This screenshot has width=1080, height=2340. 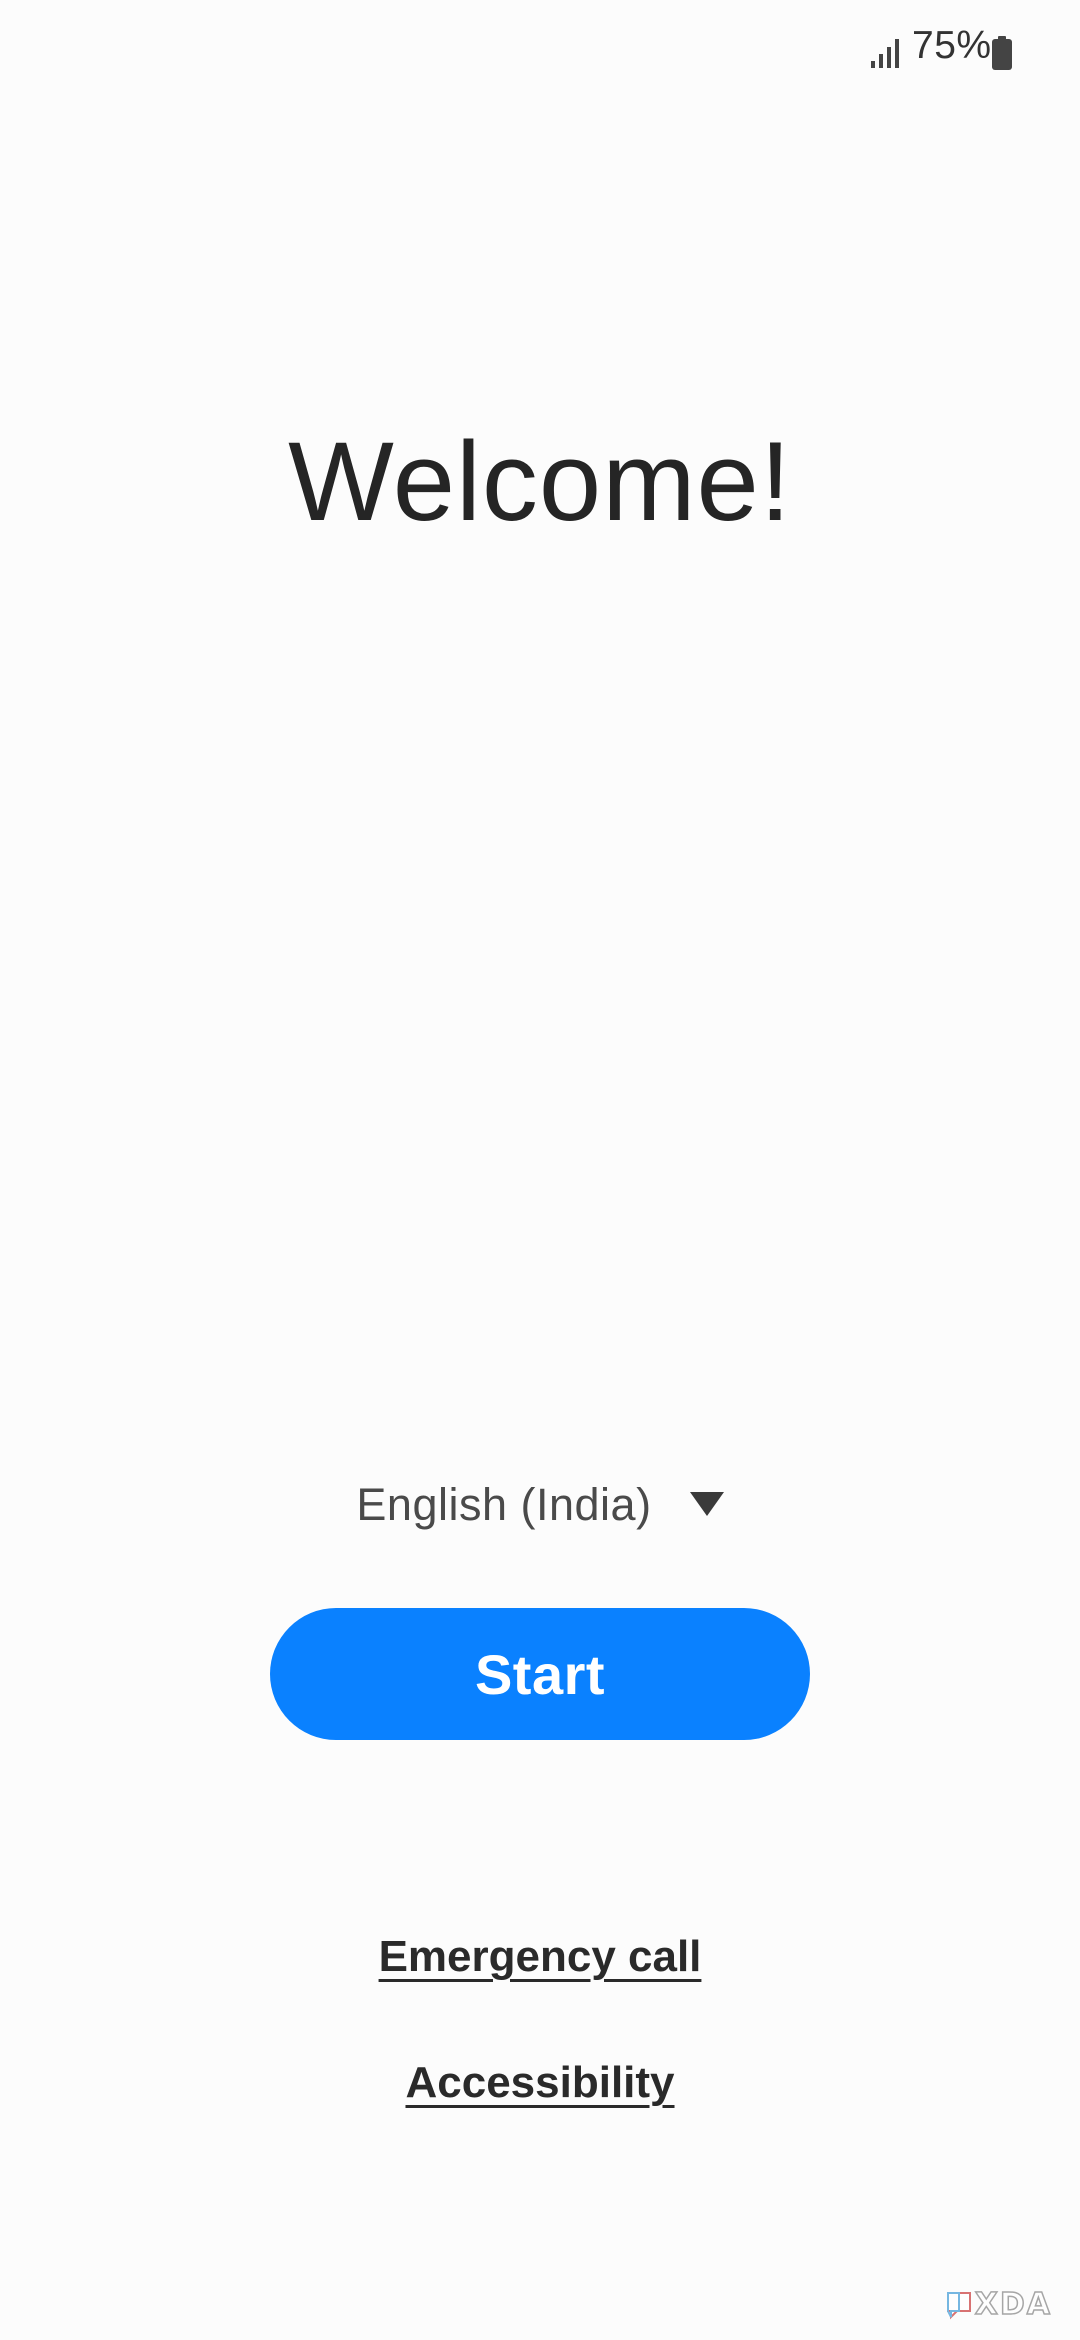 I want to click on accessibility-label: Accessibility, so click(x=540, y=2082).